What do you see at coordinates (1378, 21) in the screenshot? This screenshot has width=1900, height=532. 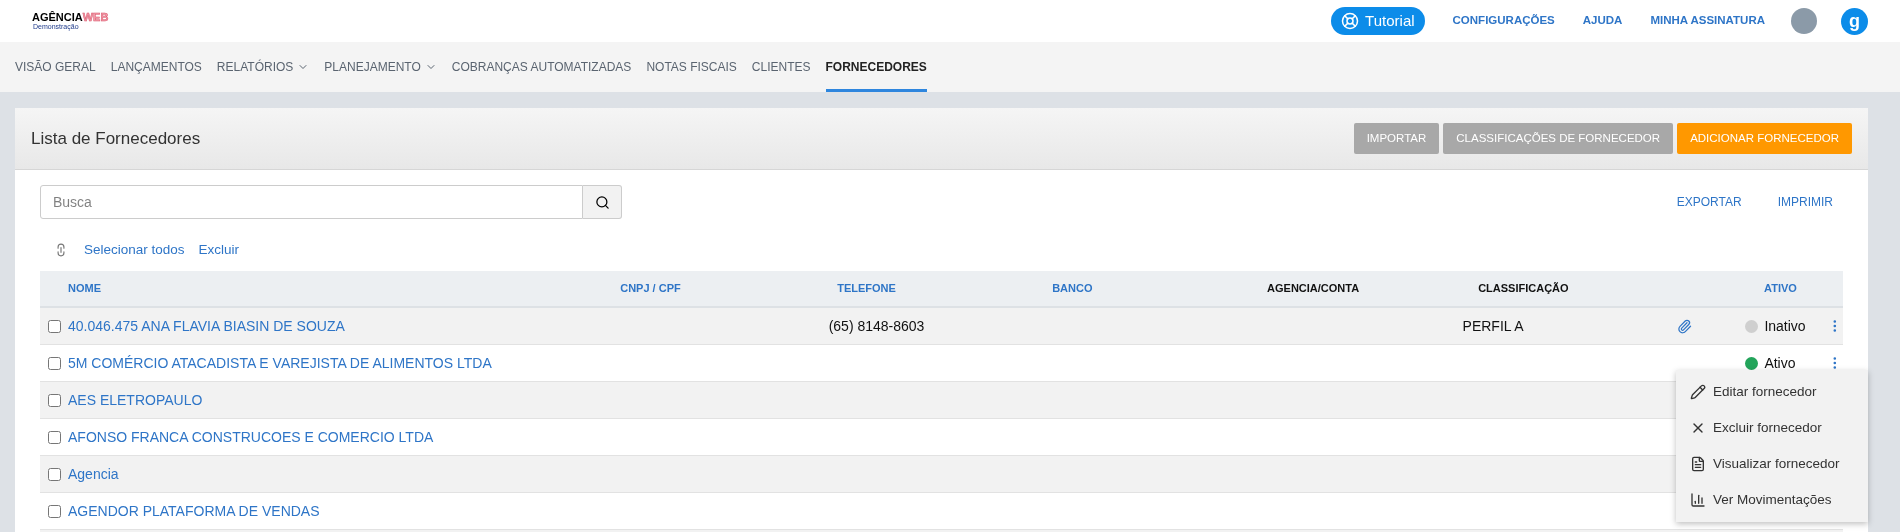 I see `tutorial-button: Tutorial` at bounding box center [1378, 21].